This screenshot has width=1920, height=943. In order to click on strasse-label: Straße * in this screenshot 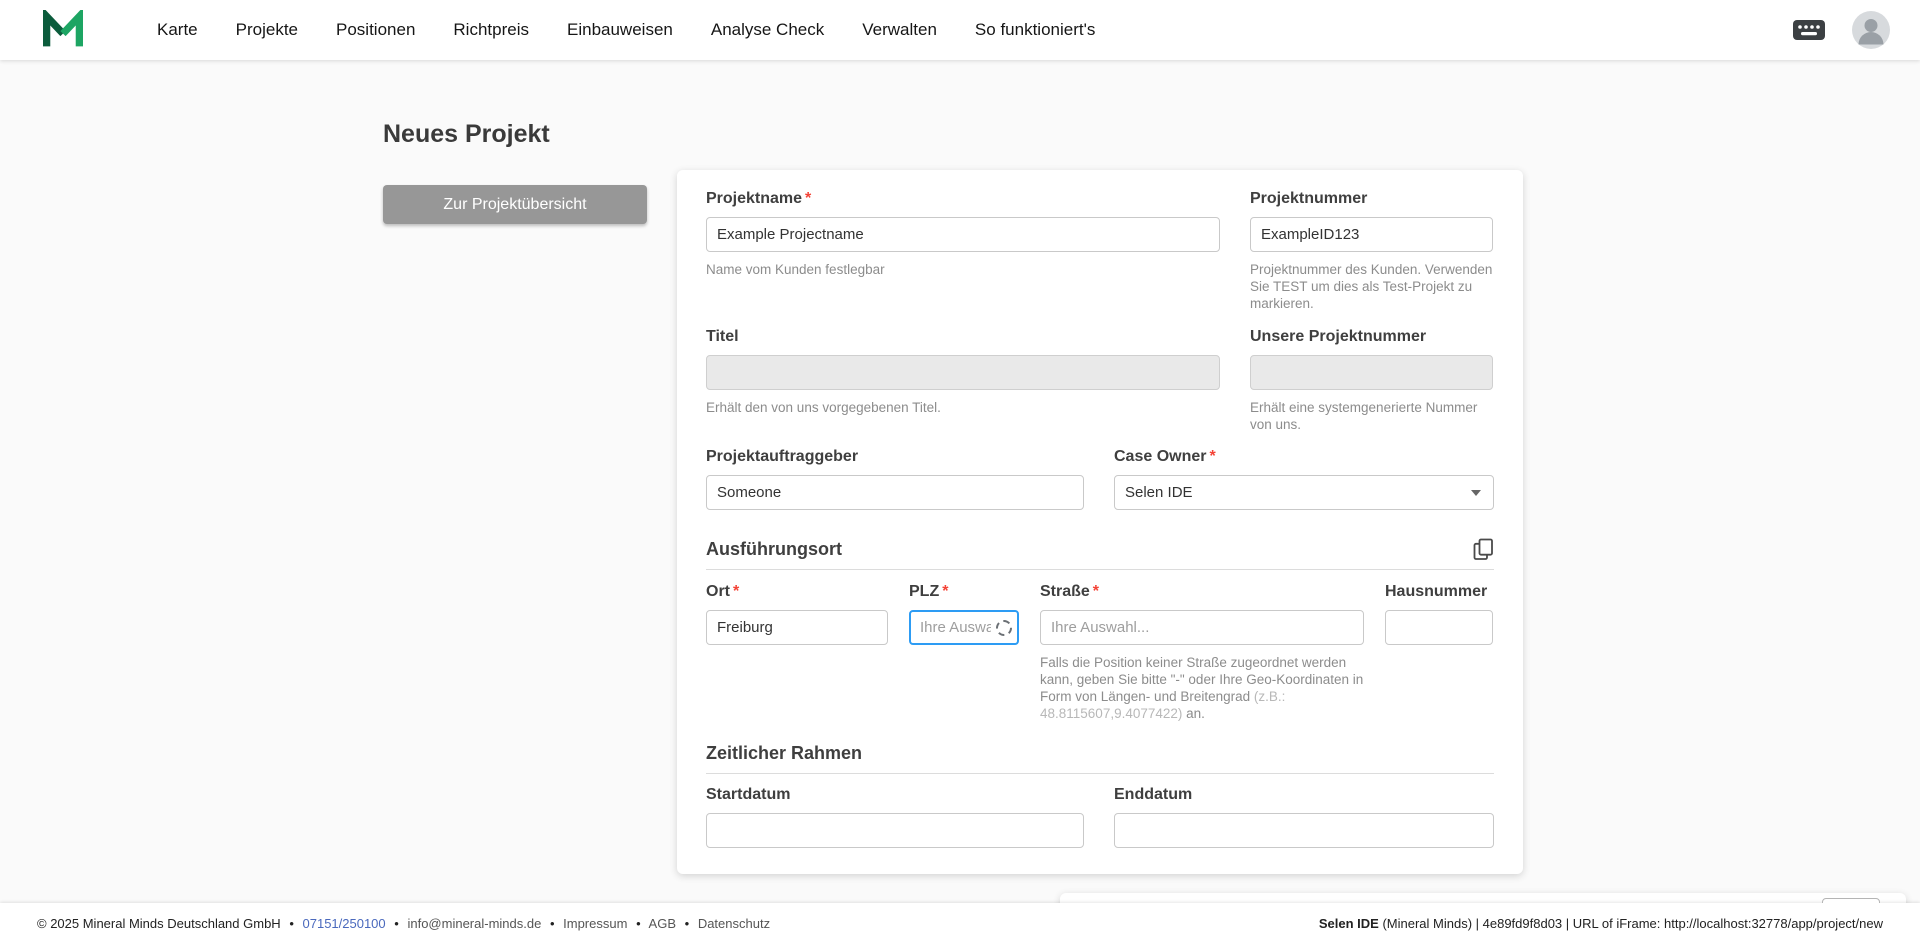, I will do `click(1070, 591)`.